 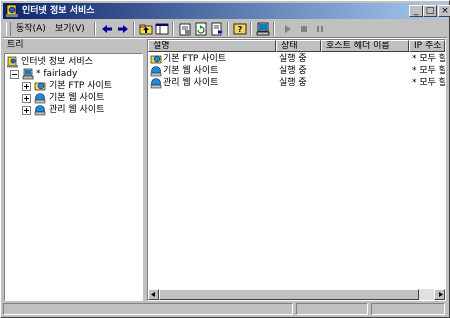 I want to click on back-icon, so click(x=107, y=29).